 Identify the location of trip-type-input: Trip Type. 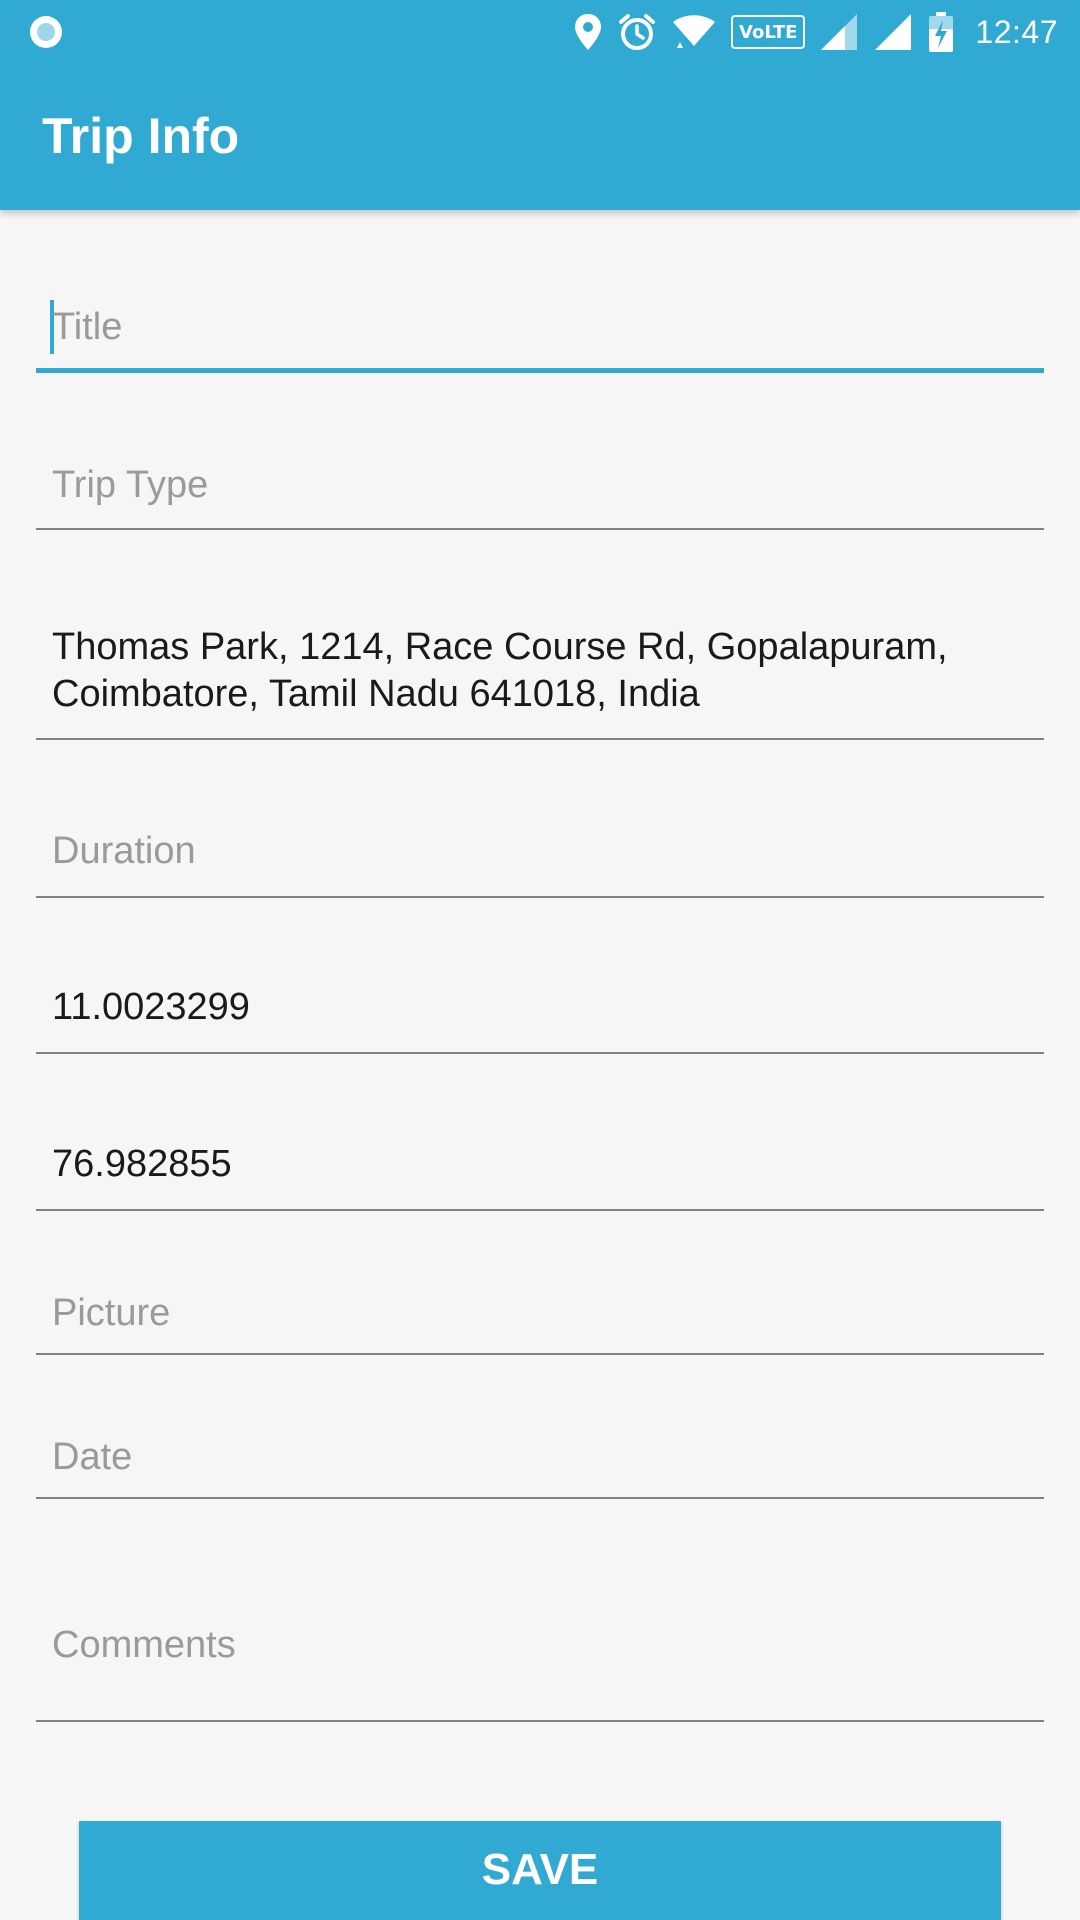
(540, 491).